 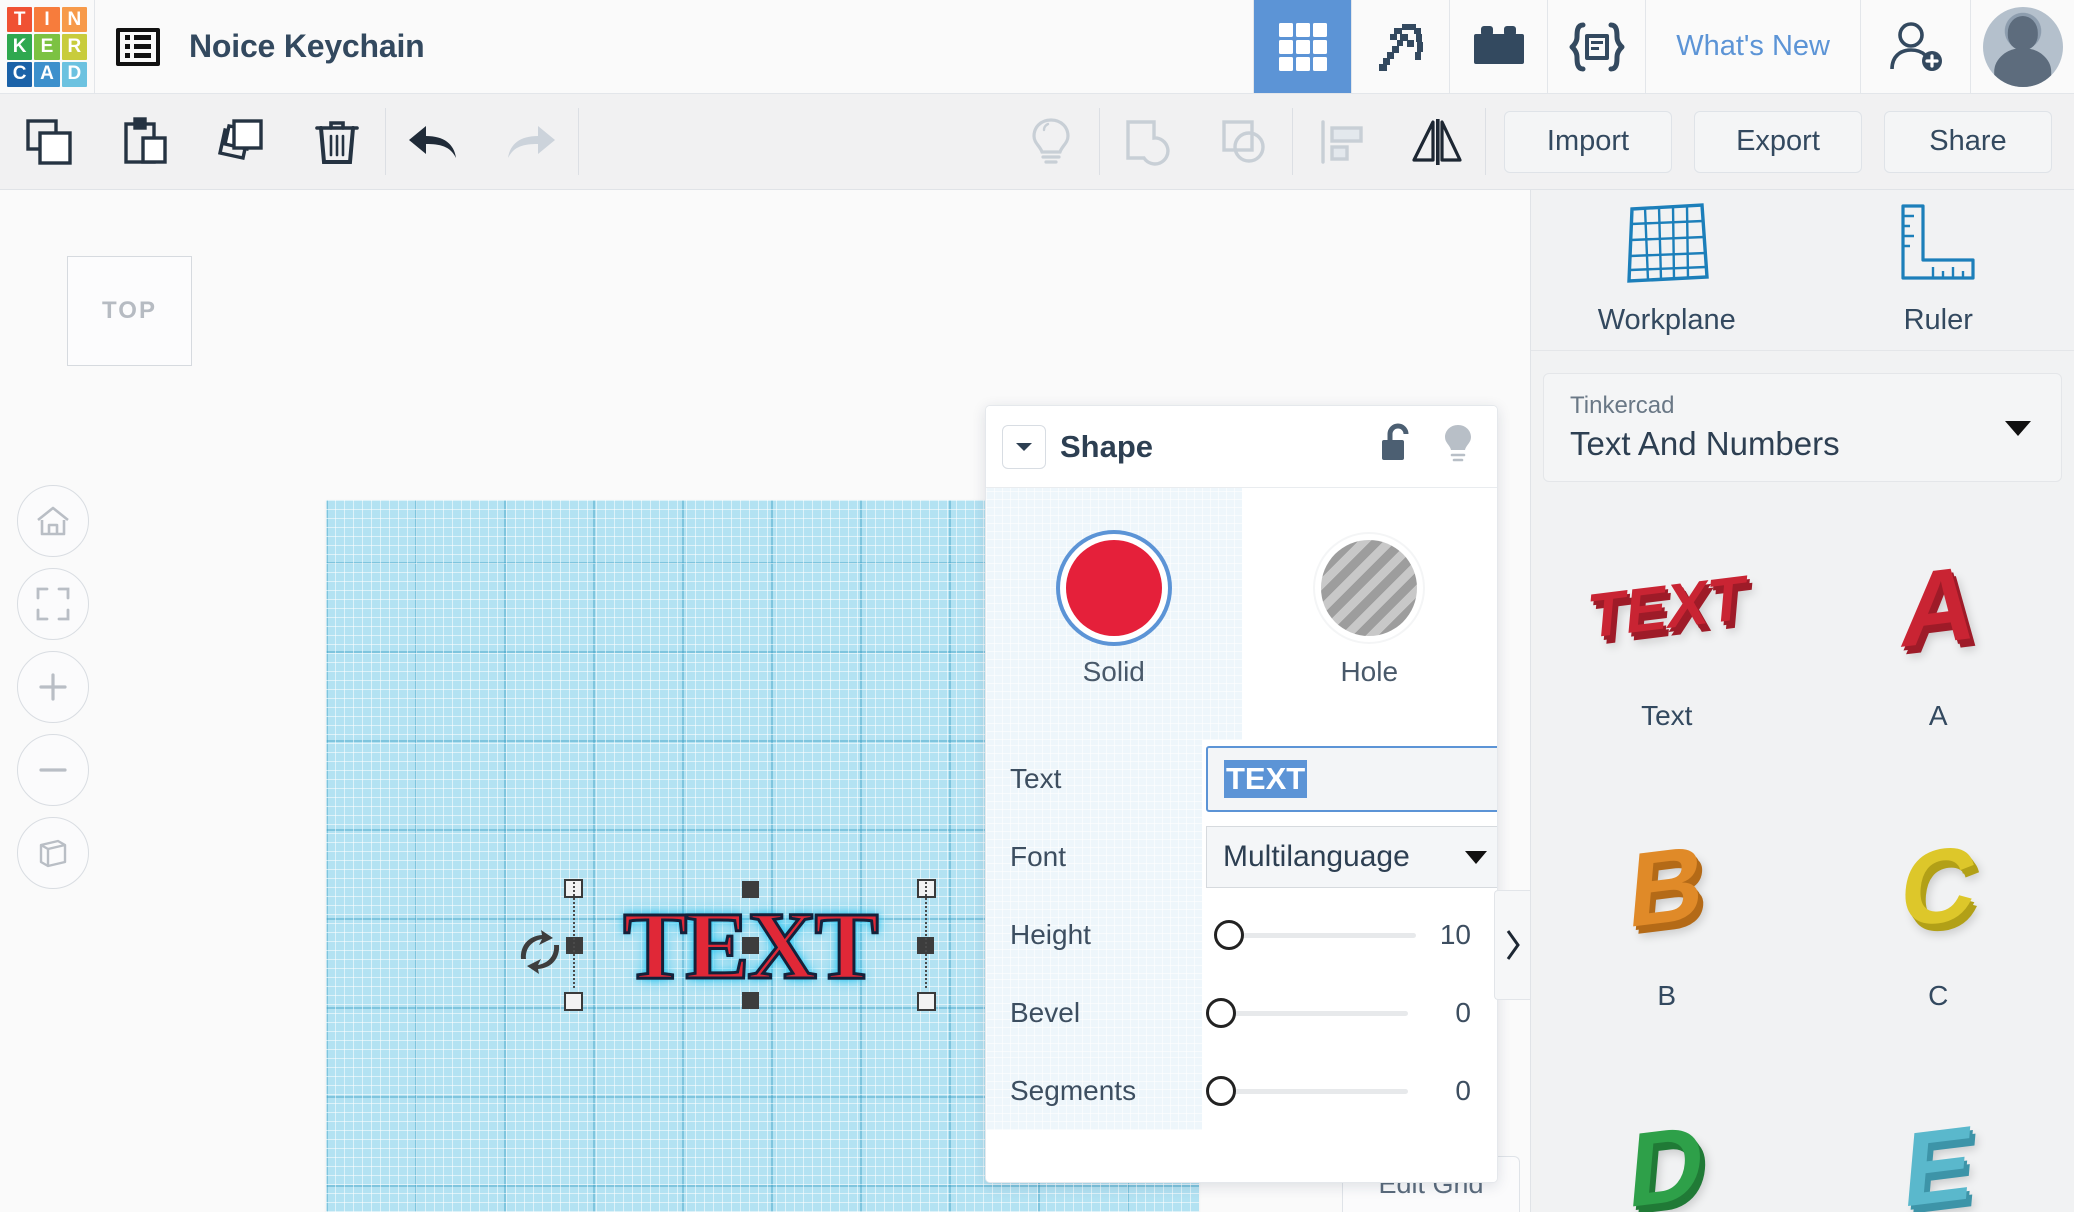 What do you see at coordinates (1351, 779) in the screenshot?
I see `text-input: TEXT` at bounding box center [1351, 779].